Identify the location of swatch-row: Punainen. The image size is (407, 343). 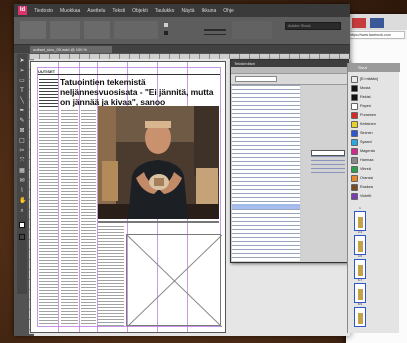
(374, 115).